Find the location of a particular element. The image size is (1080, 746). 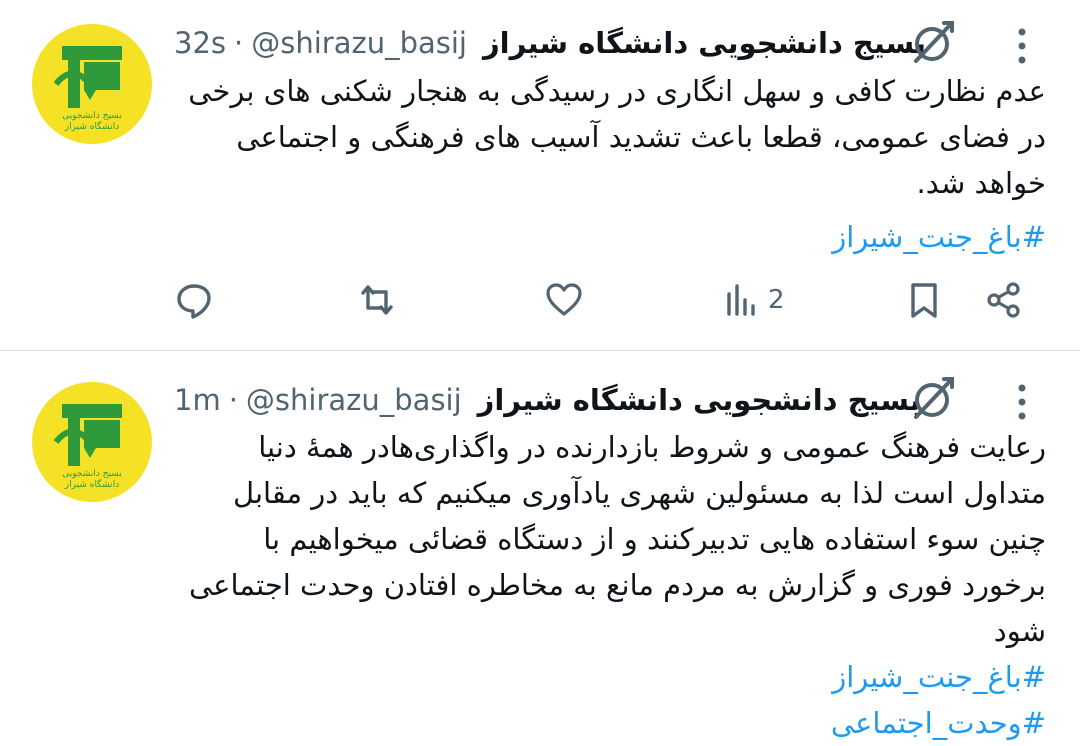

hashtag-link: #باغ_جنت_شیراز is located at coordinates (610, 677).